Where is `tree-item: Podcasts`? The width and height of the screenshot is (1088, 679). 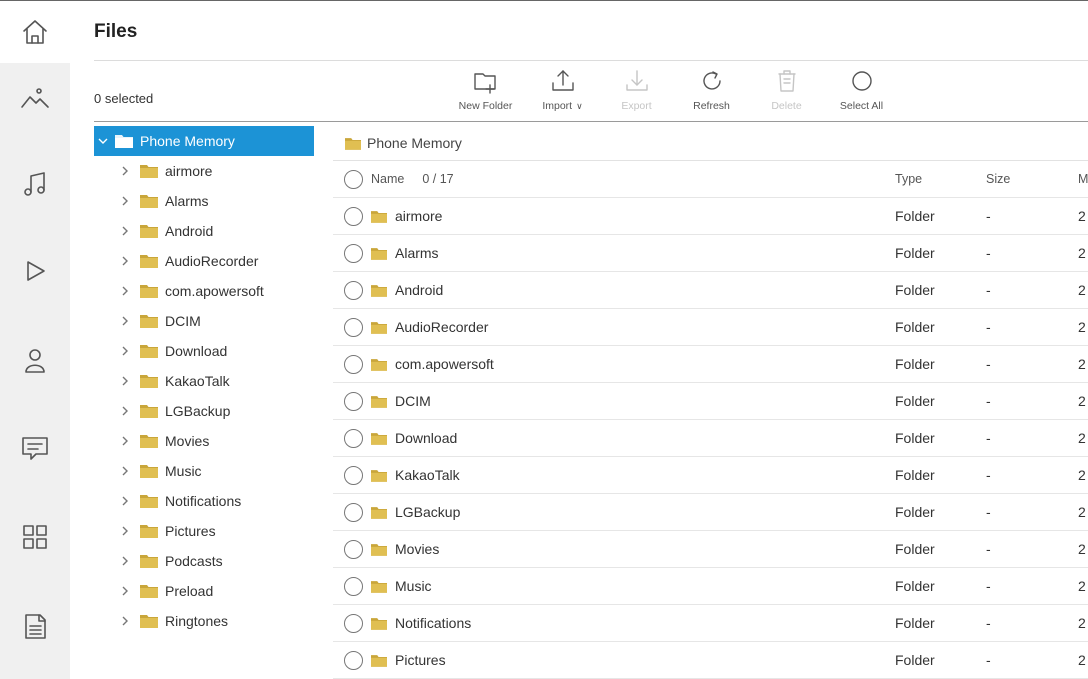
tree-item: Podcasts is located at coordinates (204, 561).